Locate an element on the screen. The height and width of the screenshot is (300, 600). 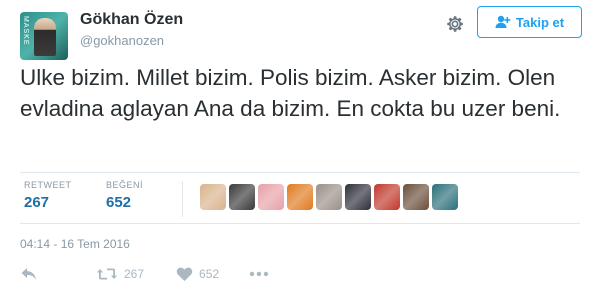
avatar: MASKE is located at coordinates (44, 36).